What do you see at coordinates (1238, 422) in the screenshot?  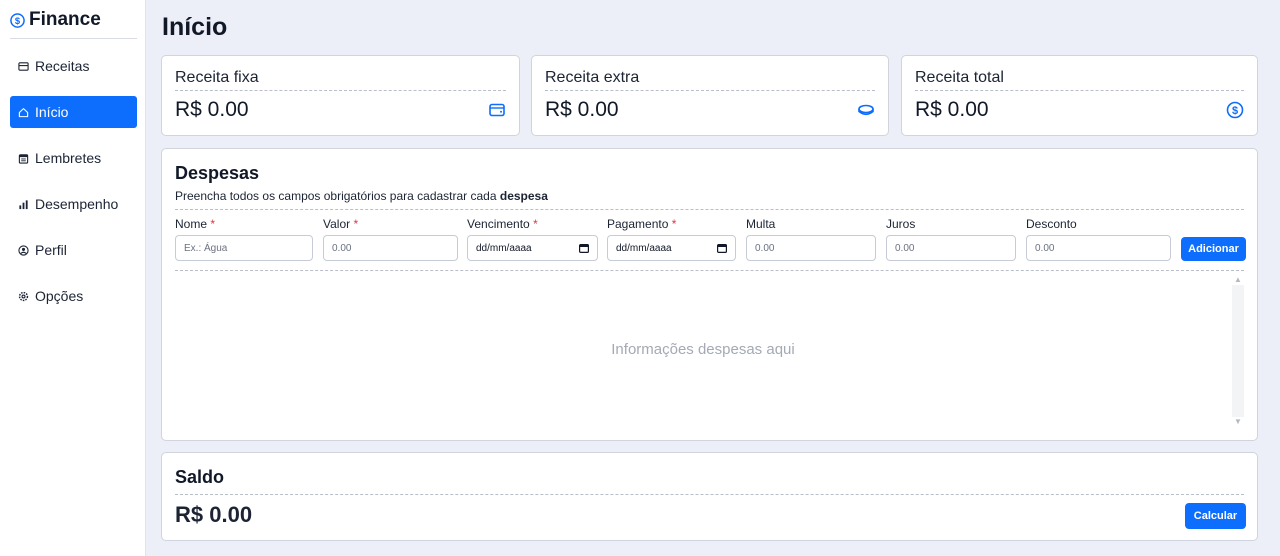 I see `scroll-down-arrow: ▼` at bounding box center [1238, 422].